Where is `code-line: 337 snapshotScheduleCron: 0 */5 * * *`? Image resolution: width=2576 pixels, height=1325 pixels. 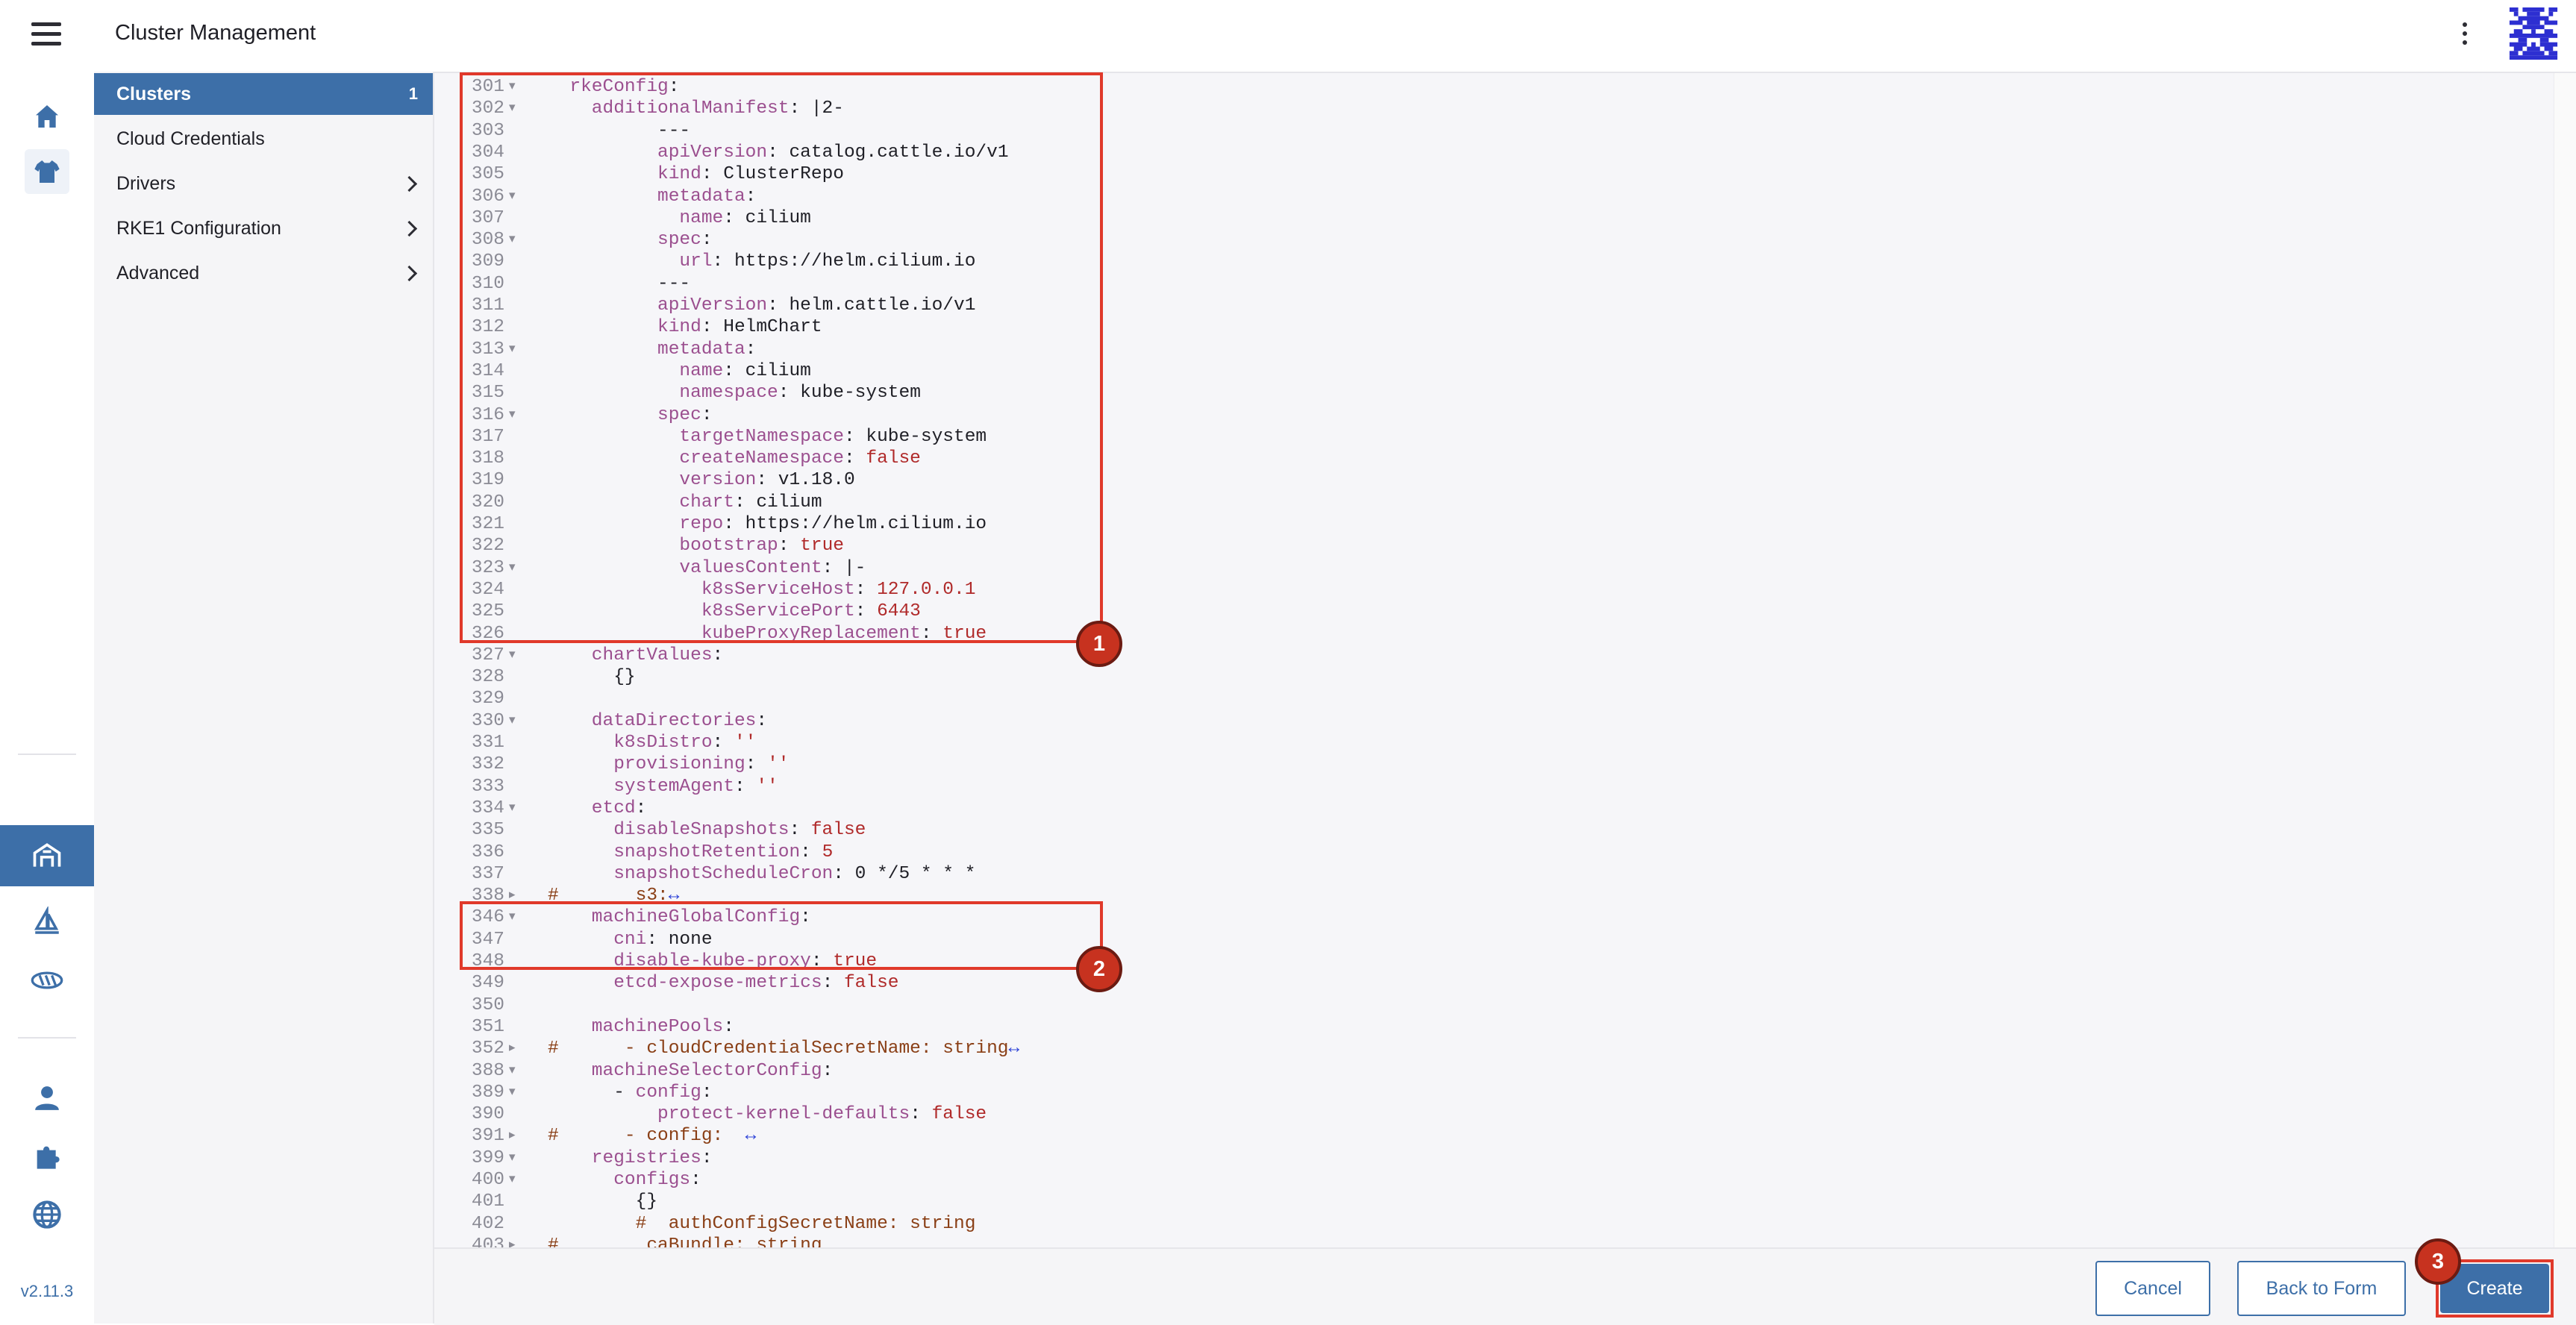 code-line: 337 snapshotScheduleCron: 0 */5 * * * is located at coordinates (1494, 874).